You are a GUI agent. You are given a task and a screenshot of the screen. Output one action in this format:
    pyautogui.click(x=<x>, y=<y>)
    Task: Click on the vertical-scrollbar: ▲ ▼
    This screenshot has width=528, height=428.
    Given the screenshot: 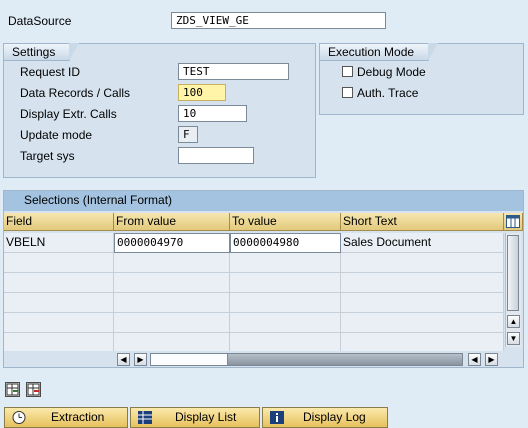 What is the action you would take?
    pyautogui.click(x=513, y=290)
    